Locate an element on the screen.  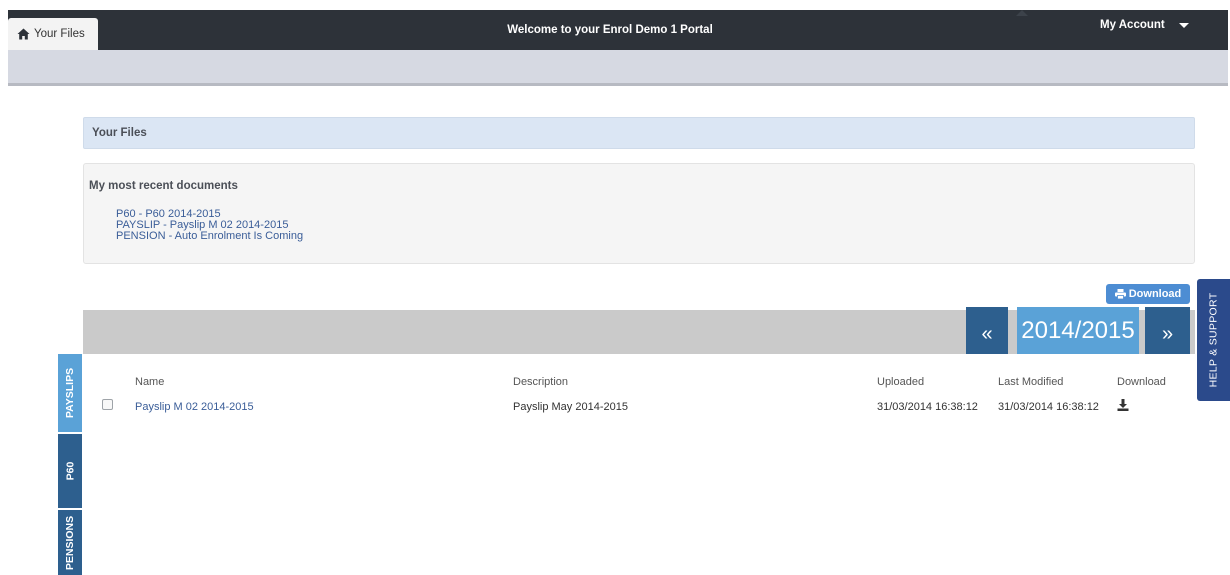
file-last-modified: 31/03/2014 16:38:12 is located at coordinates (1048, 407).